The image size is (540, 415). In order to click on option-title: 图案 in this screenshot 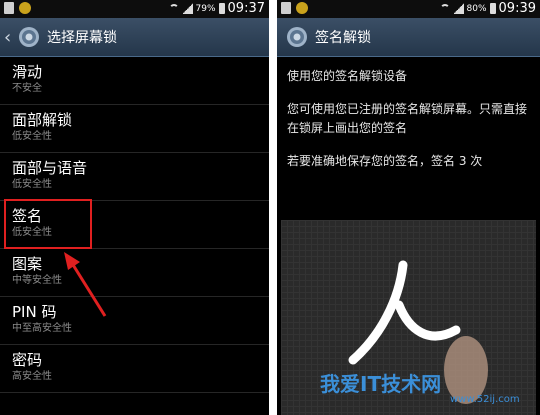, I will do `click(27, 264)`.